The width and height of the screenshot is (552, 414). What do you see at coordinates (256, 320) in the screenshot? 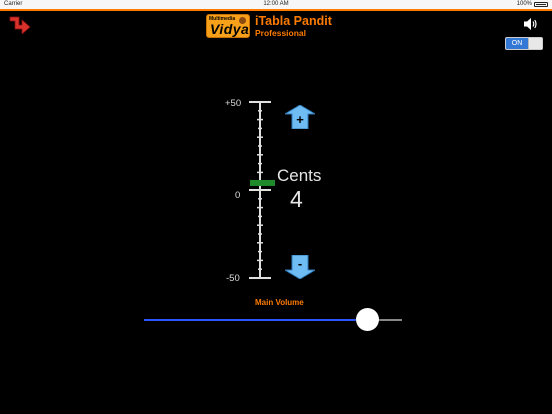
I see `slider-fill` at bounding box center [256, 320].